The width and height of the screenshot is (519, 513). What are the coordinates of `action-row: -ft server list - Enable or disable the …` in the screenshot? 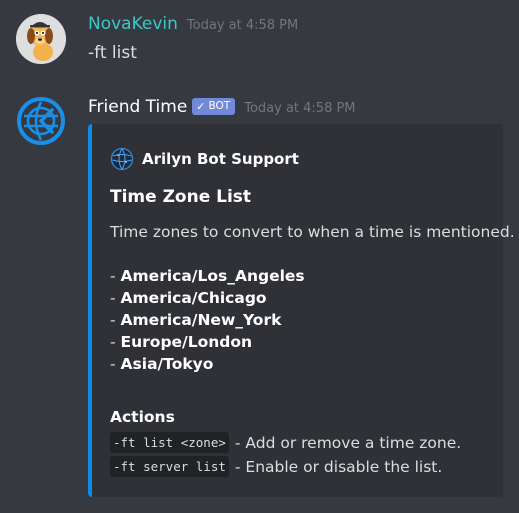 It's located at (276, 466).